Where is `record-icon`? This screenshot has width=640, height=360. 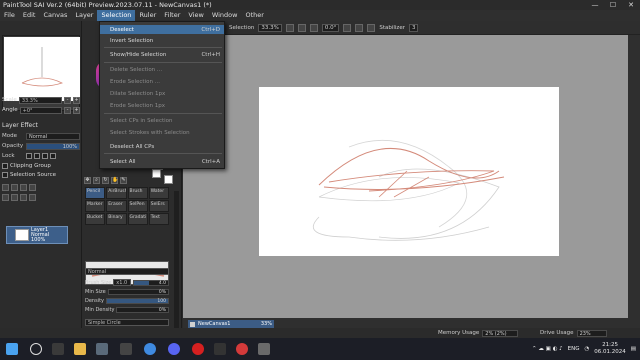 record-icon is located at coordinates (242, 349).